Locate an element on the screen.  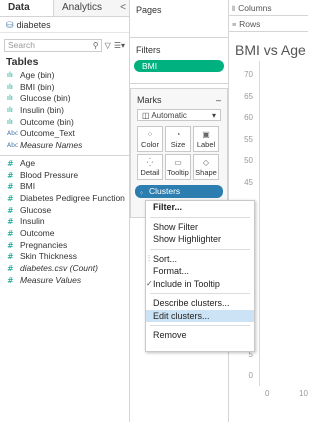
measure-field: # Blood Pressure is located at coordinates (64, 176).